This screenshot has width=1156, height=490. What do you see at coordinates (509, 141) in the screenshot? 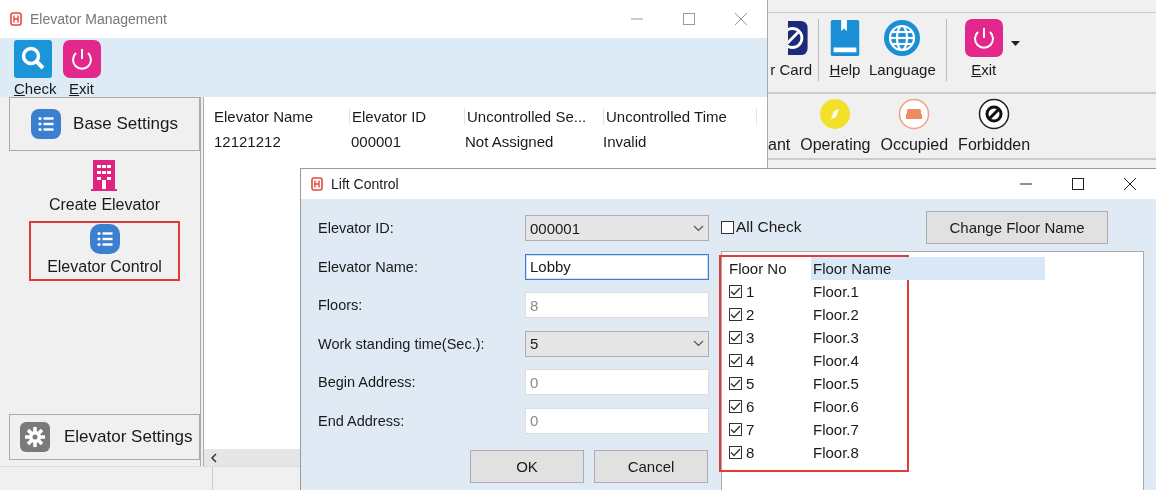
I see `table-cell-text: Not Assigned` at bounding box center [509, 141].